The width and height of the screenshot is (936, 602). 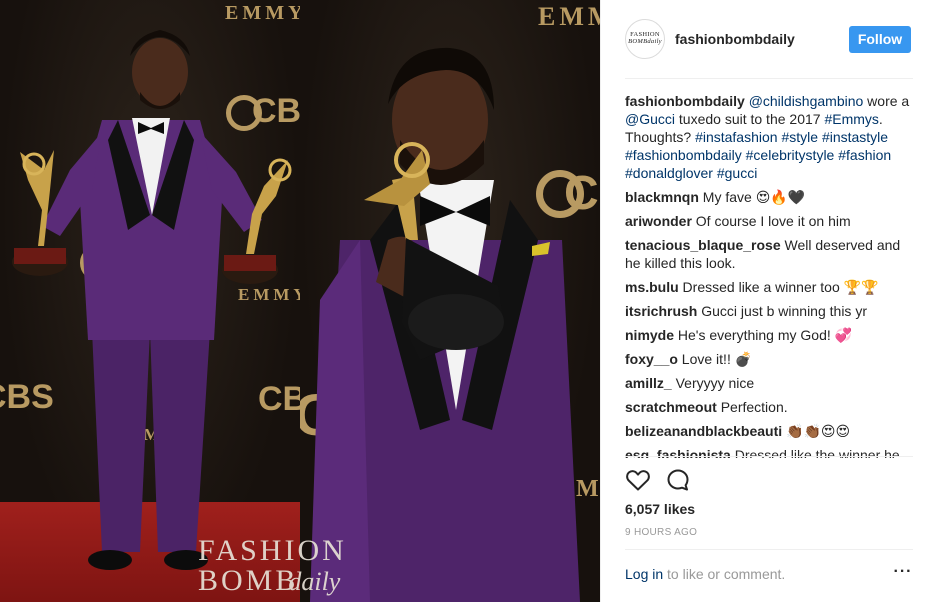 I want to click on caption-tag-link: #instafashion, so click(x=736, y=137).